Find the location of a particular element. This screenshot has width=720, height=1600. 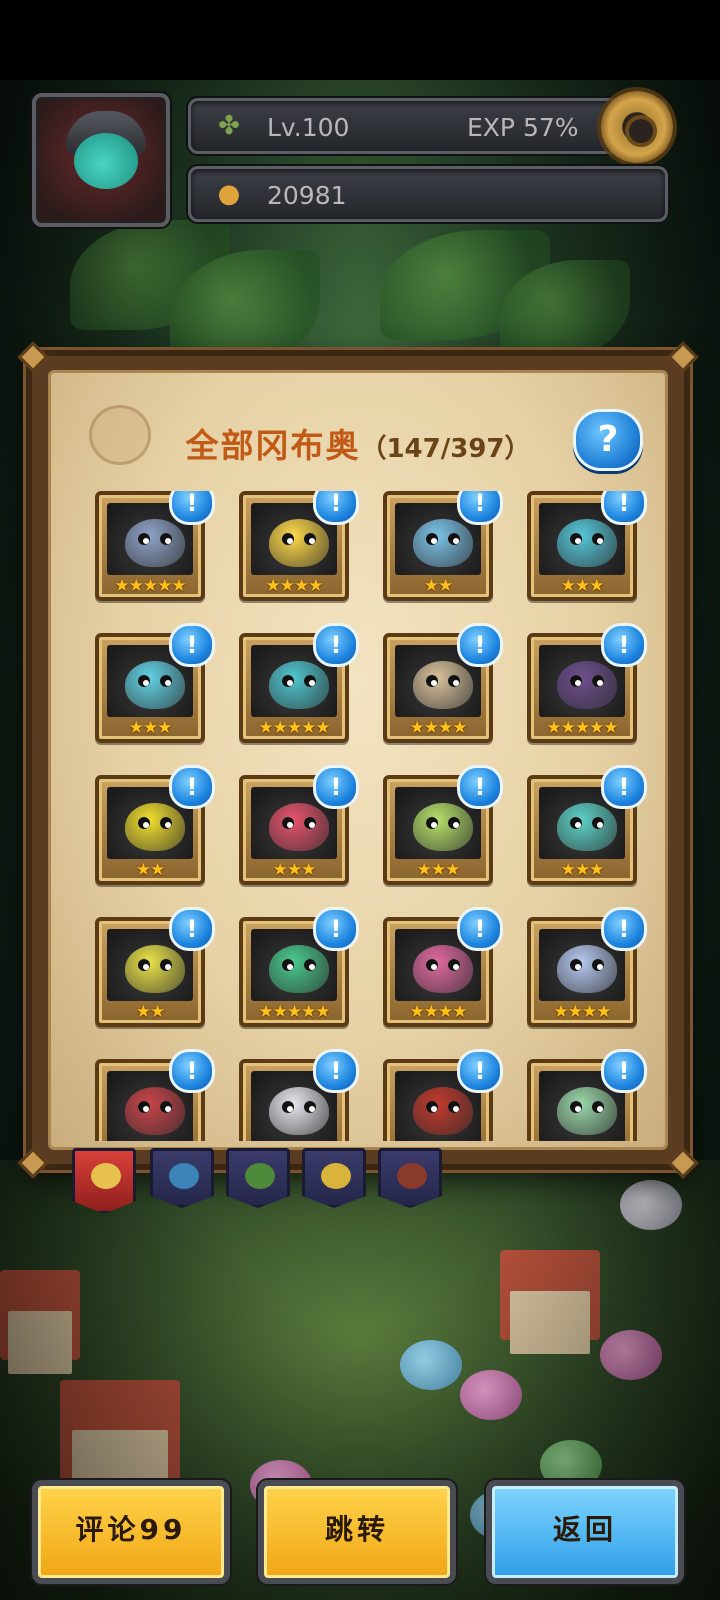

exp-text: EXP 57% is located at coordinates (523, 127).